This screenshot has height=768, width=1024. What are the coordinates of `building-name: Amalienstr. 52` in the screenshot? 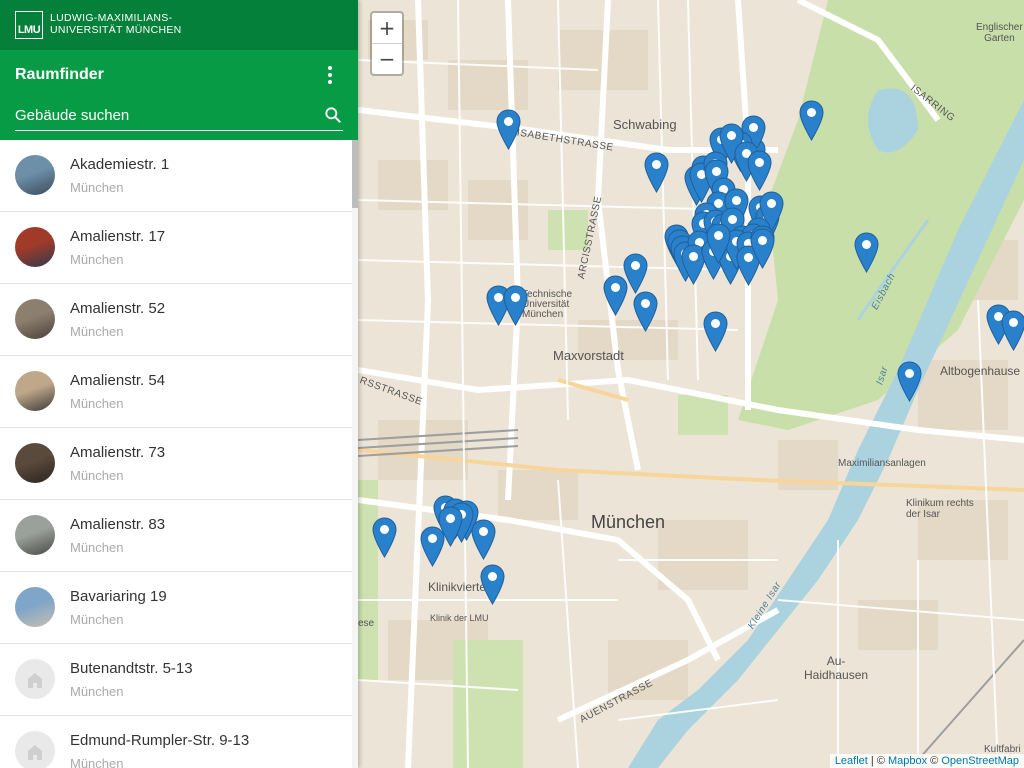 It's located at (118, 308).